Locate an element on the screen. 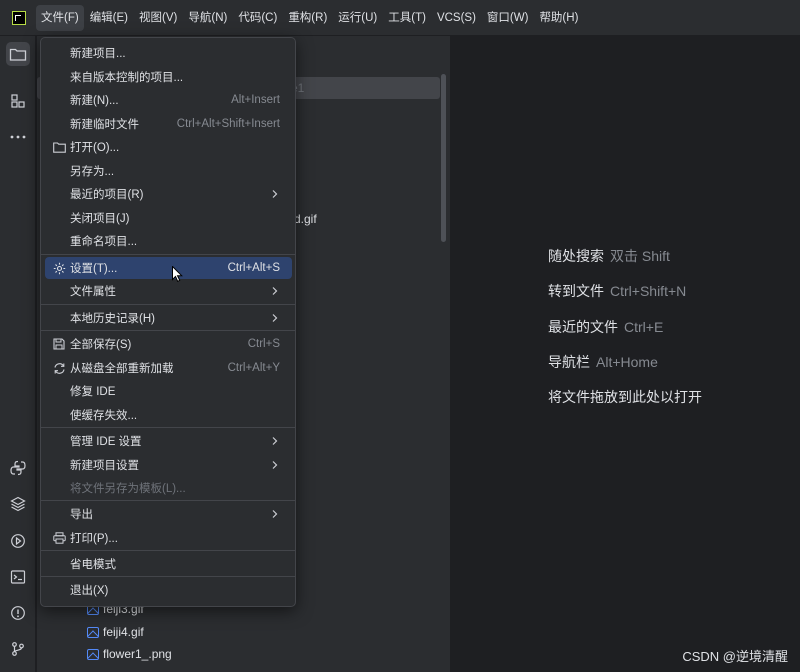 Image resolution: width=800 pixels, height=672 pixels. hint-shortcut: Ctrl+Shift+N is located at coordinates (648, 291).